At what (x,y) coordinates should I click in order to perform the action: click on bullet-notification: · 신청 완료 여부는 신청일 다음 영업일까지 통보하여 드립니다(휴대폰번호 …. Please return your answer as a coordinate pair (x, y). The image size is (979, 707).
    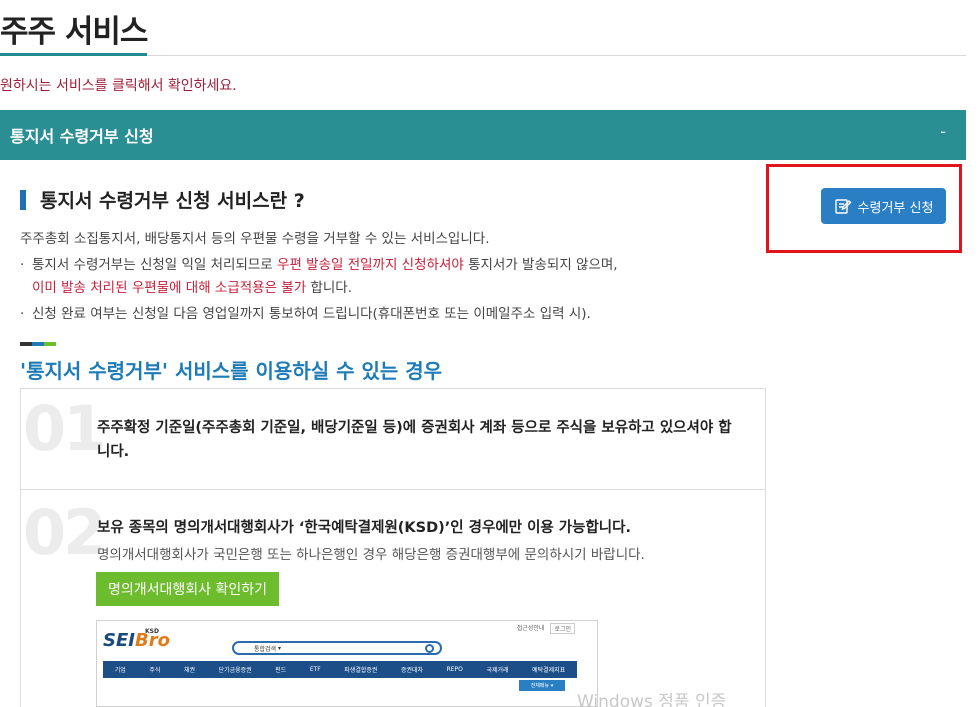
    Looking at the image, I should click on (305, 314).